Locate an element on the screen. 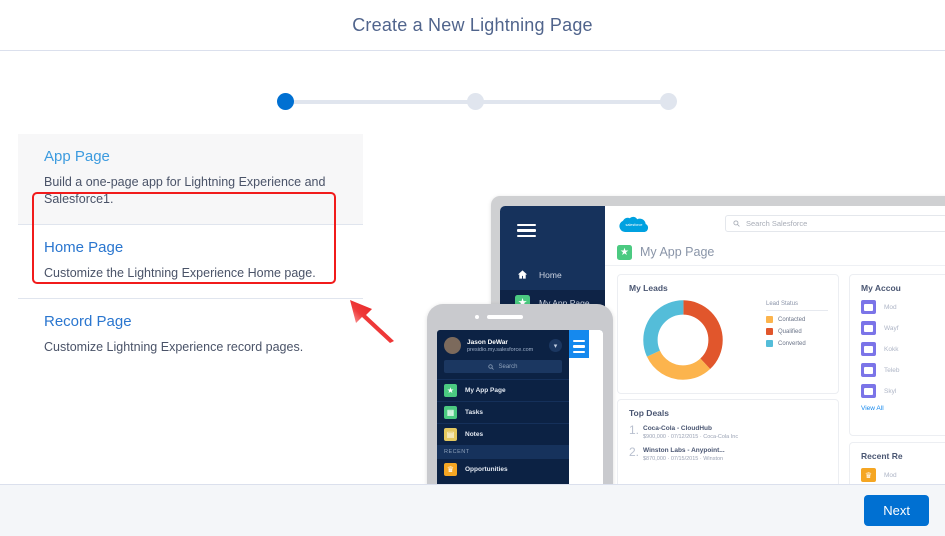 The width and height of the screenshot is (945, 536). account-label: Skyl is located at coordinates (890, 391).